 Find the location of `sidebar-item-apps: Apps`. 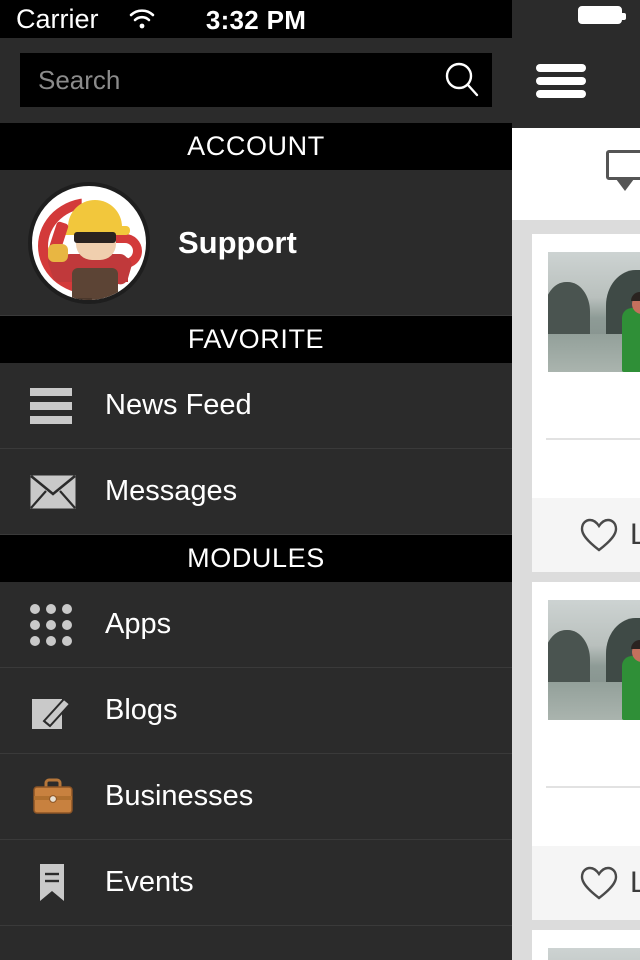

sidebar-item-apps: Apps is located at coordinates (256, 625).